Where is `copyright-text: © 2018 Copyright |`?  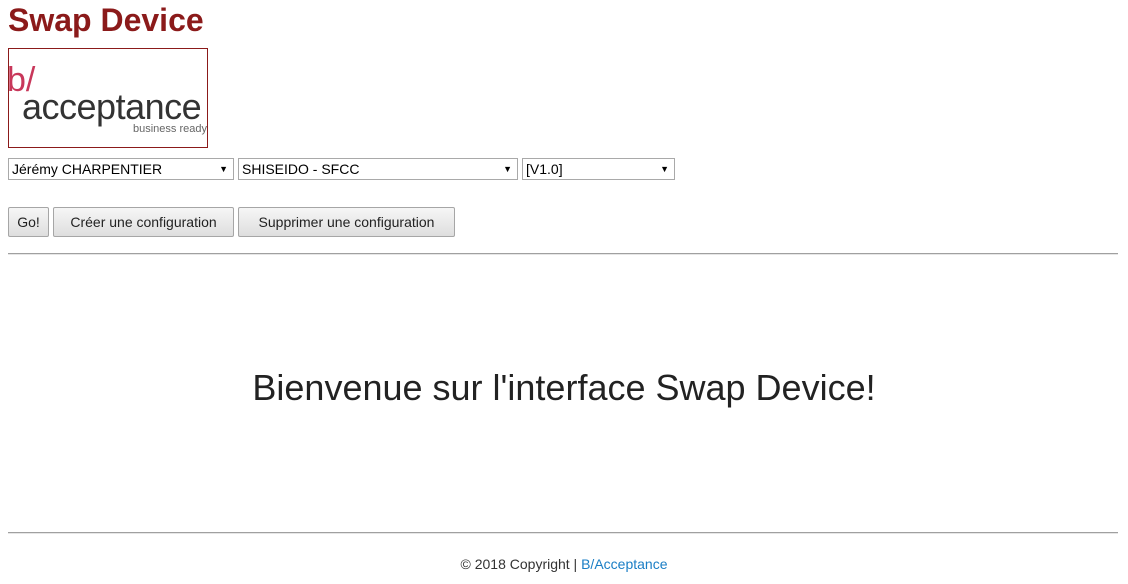
copyright-text: © 2018 Copyright | is located at coordinates (521, 564).